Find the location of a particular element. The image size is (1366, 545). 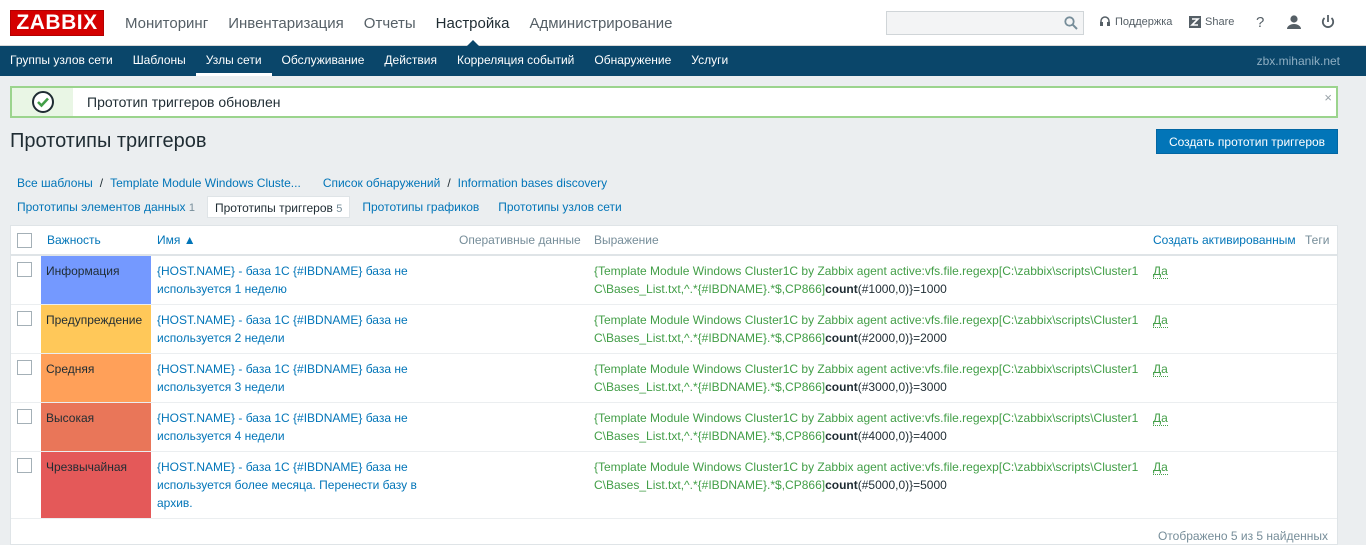

expression-tail: (#2000,0)}=2000 is located at coordinates (902, 337).